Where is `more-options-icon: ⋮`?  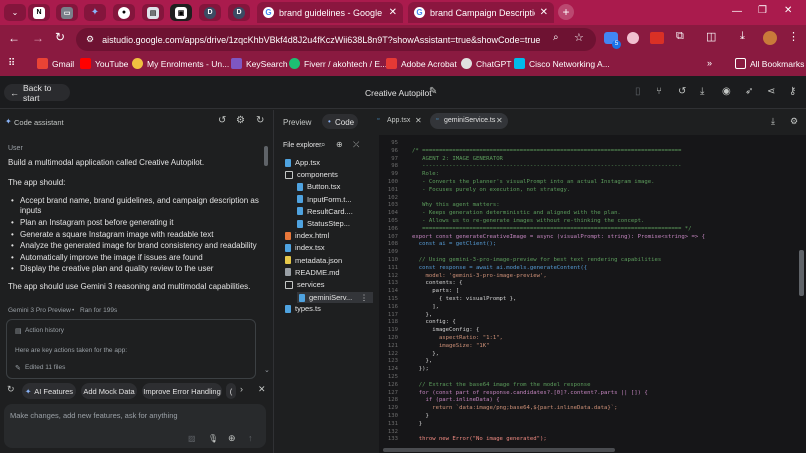
more-options-icon: ⋮ is located at coordinates (364, 297).